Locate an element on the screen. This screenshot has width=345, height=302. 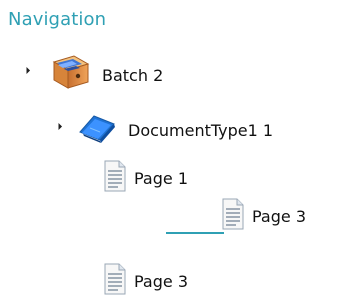
tree-node-batch: Batch 2 is located at coordinates (104, 75).